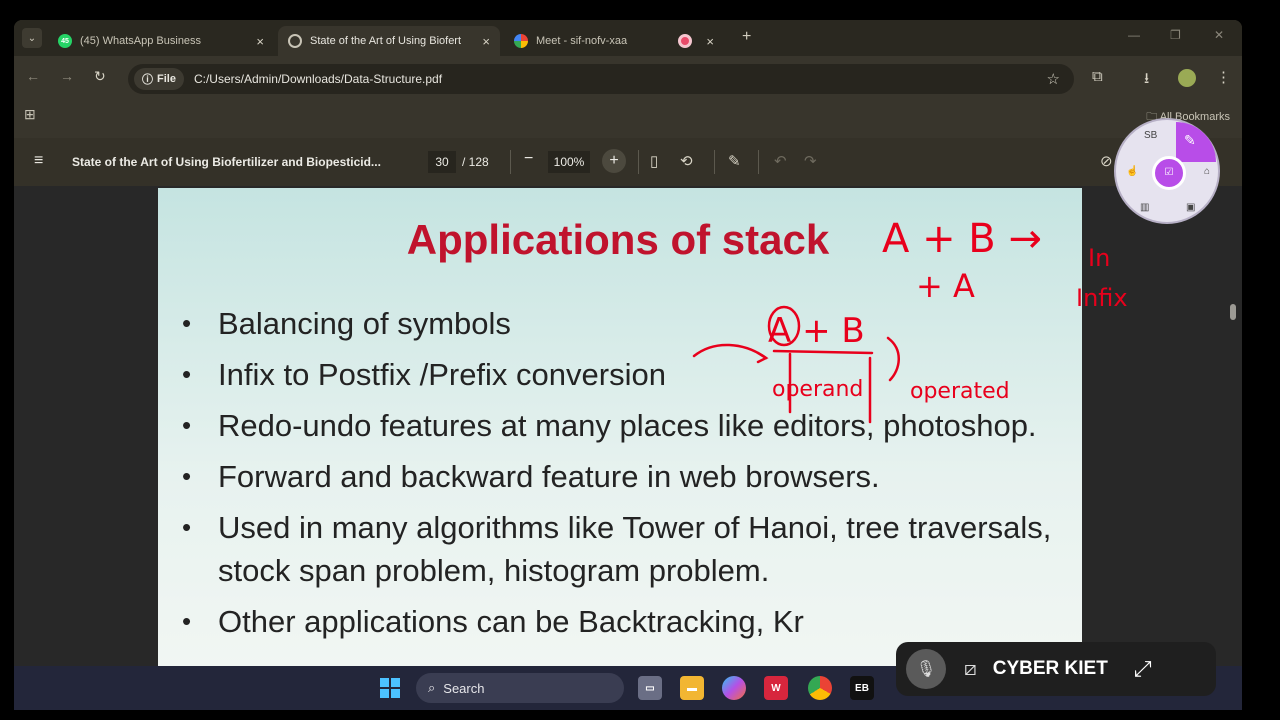 The image size is (1280, 720). I want to click on profile-avatar, so click(1187, 78).